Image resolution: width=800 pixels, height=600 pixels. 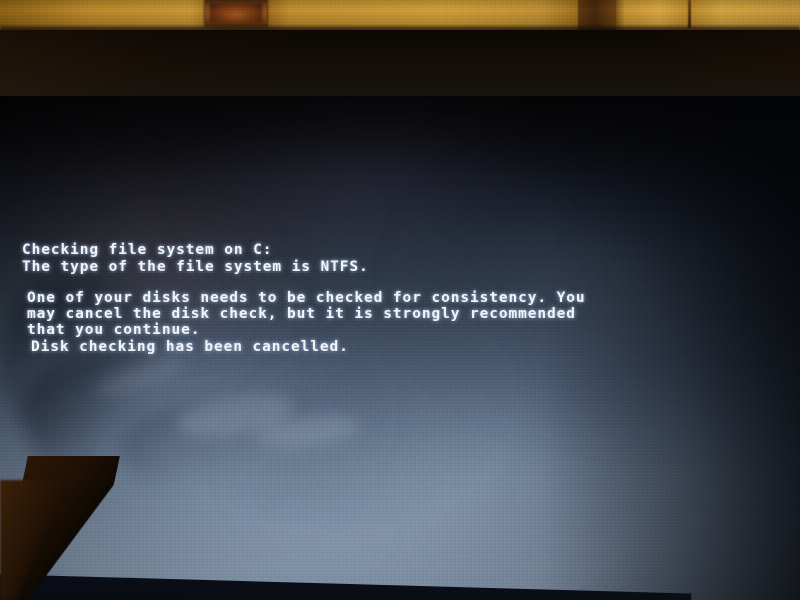 I want to click on chkdsk-title-line-1: Checking file system on C:, so click(x=147, y=250).